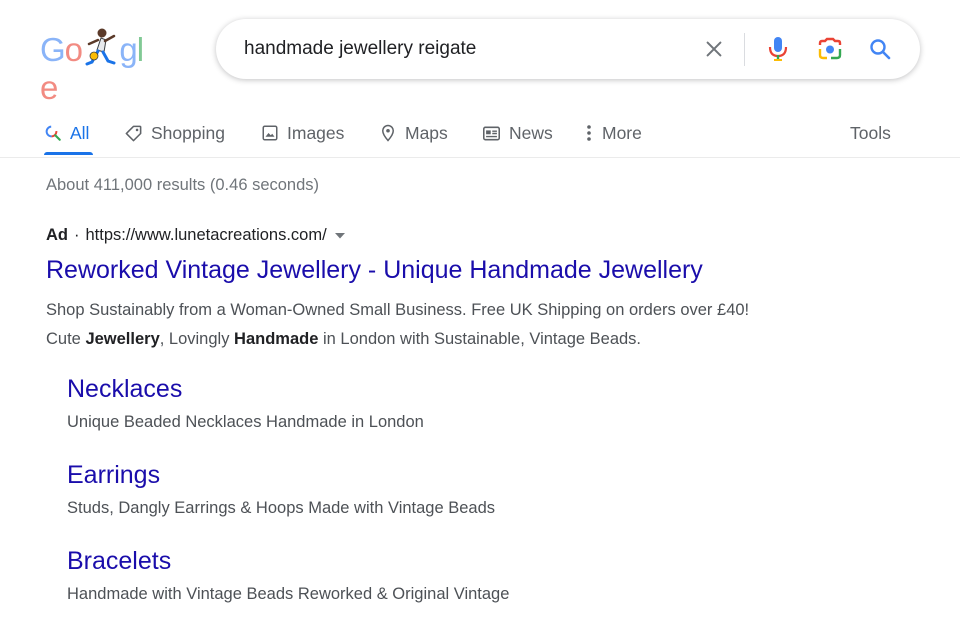  What do you see at coordinates (68, 133) in the screenshot?
I see `tab-all: All` at bounding box center [68, 133].